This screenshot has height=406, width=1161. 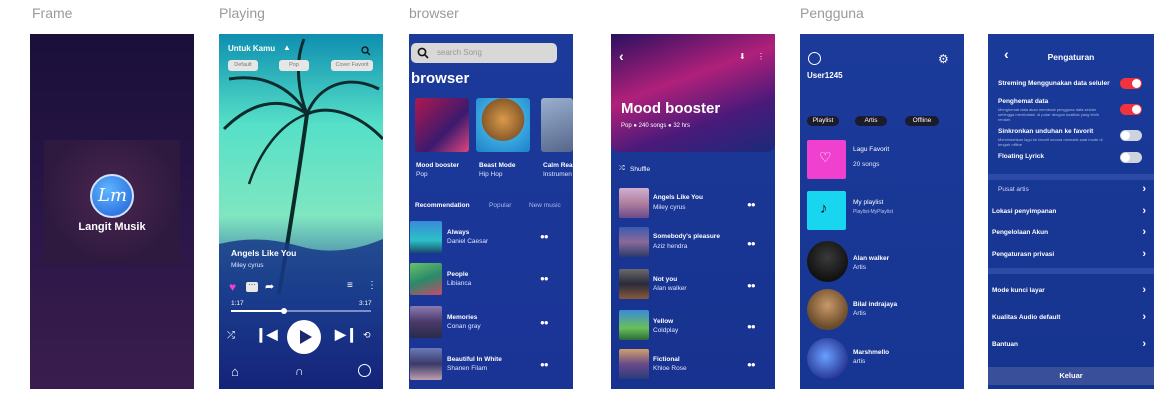 I want to click on item-title: Alan walker, so click(x=871, y=258).